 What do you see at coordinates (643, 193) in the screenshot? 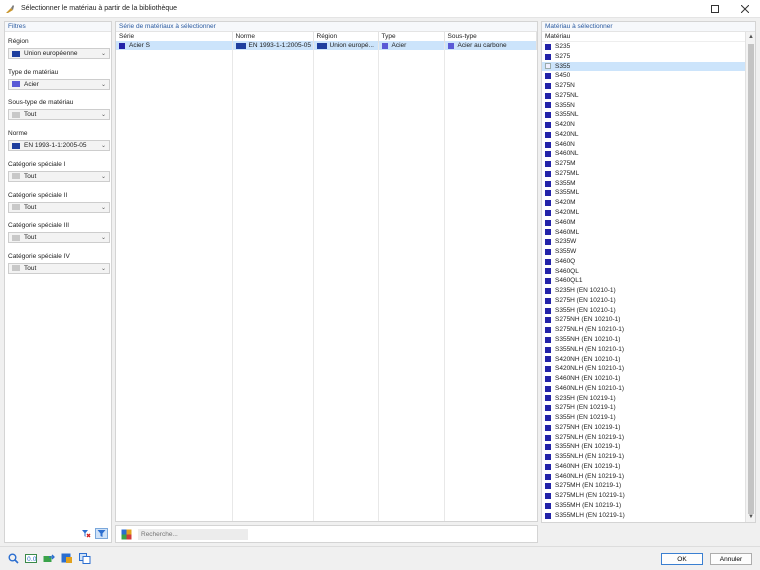
I see `list-item: S355ML` at bounding box center [643, 193].